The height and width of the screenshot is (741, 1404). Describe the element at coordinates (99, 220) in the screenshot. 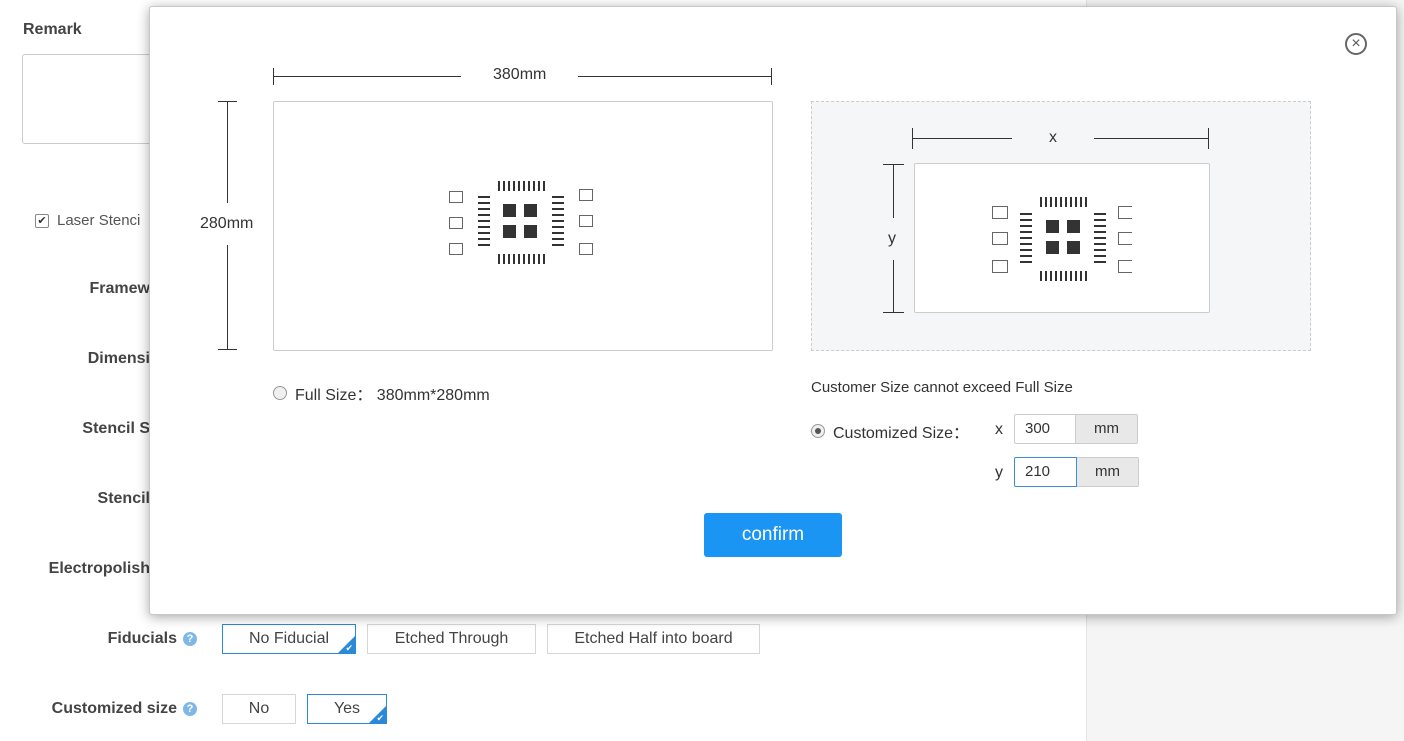

I see `laser-stencil-label: Laser Stenci` at that location.